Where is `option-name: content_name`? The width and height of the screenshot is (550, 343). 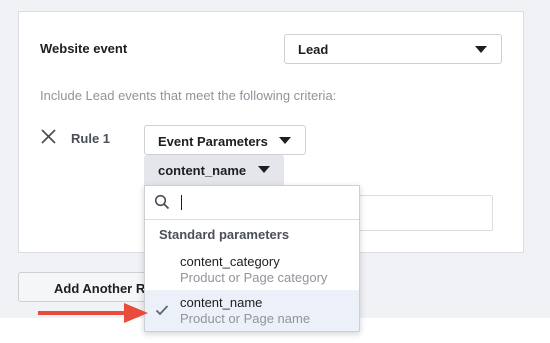 option-name: content_name is located at coordinates (221, 302).